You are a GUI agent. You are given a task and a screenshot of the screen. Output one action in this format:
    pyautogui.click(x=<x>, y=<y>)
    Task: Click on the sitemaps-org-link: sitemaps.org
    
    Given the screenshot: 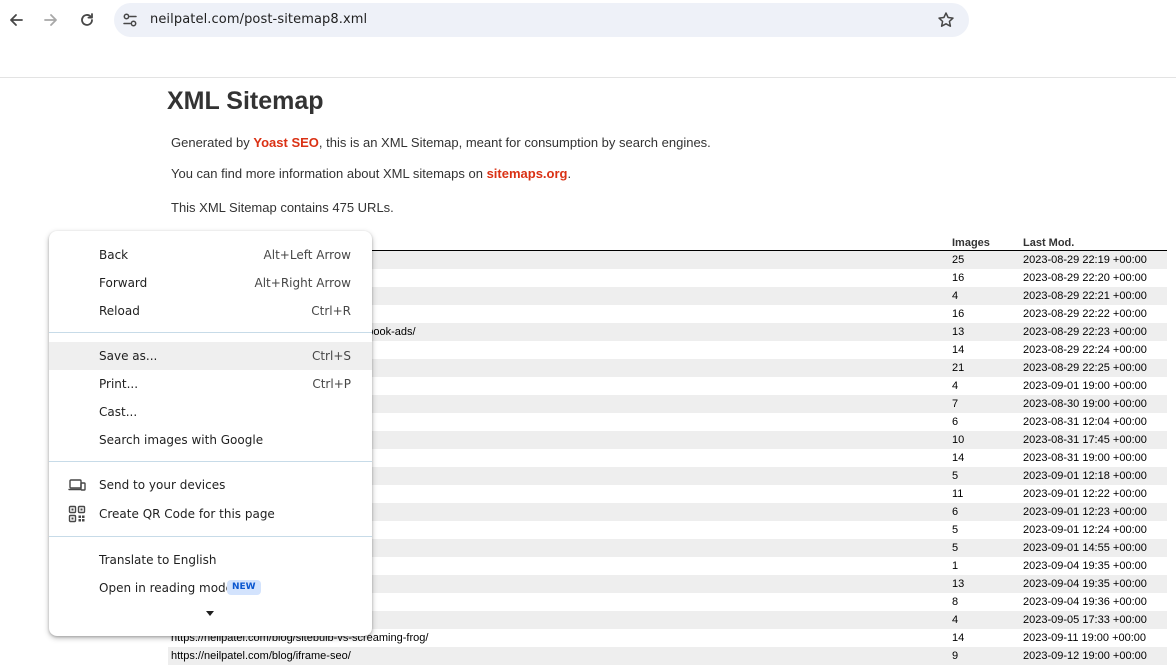 What is the action you would take?
    pyautogui.click(x=527, y=173)
    